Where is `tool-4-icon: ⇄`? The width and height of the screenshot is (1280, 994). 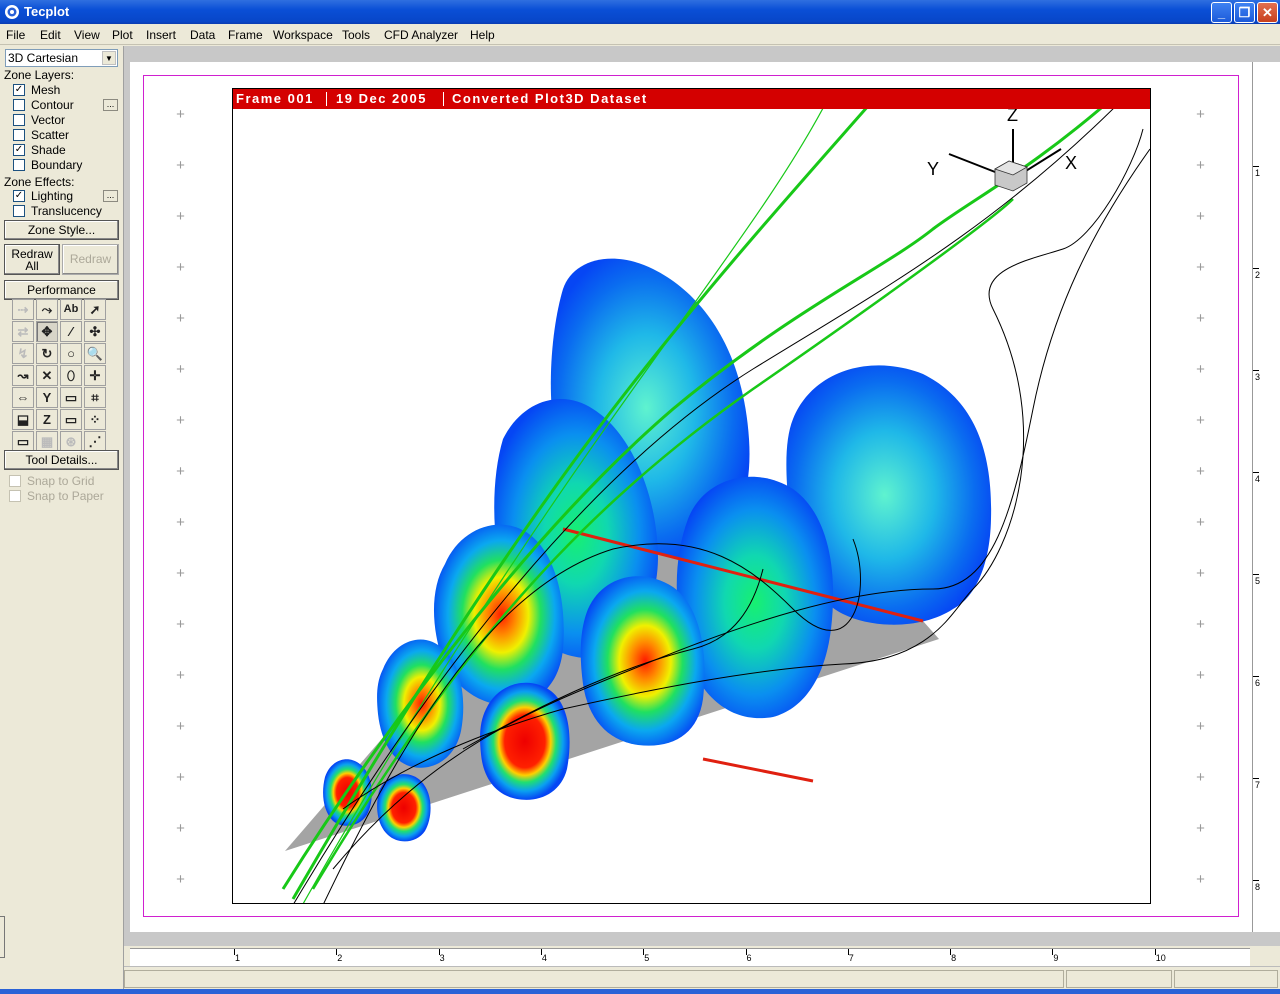 tool-4-icon: ⇄ is located at coordinates (23, 331).